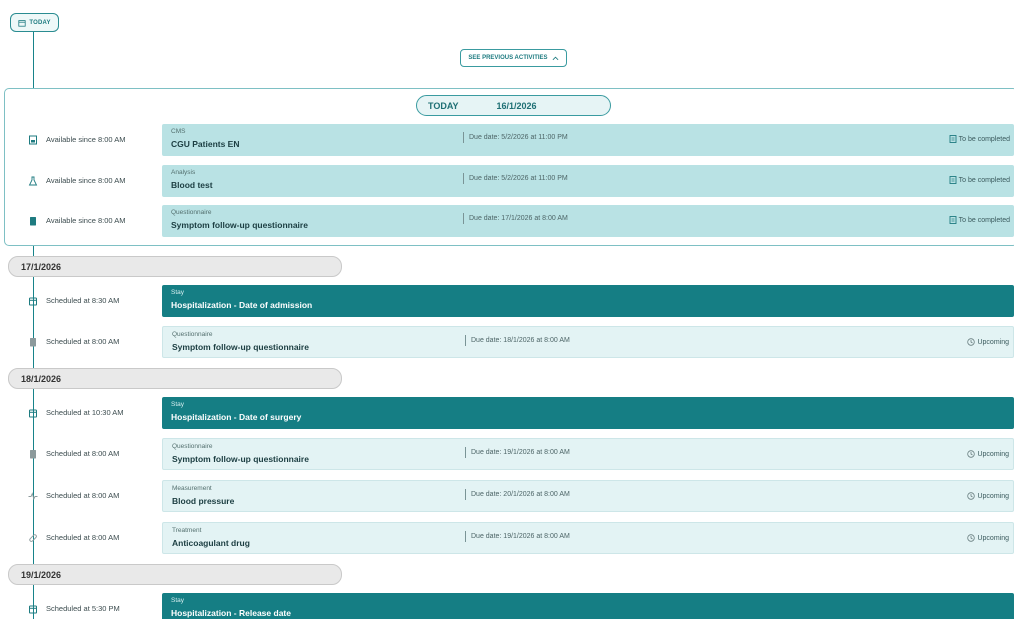  Describe the element at coordinates (588, 606) in the screenshot. I see `activity-card: Stay Hospitalization - Release date` at that location.